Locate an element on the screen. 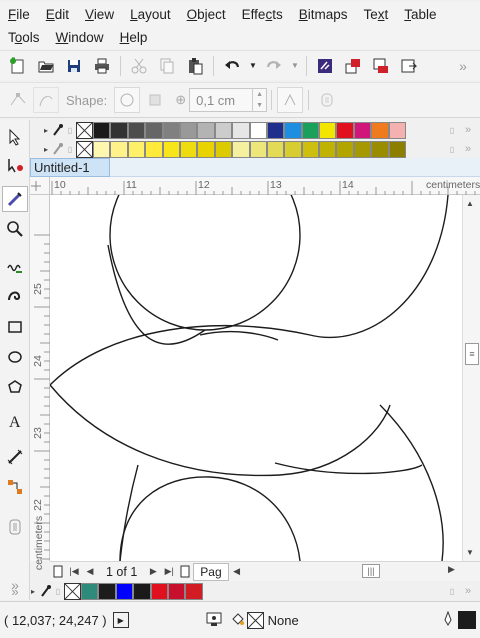 The image size is (480, 638). lower-right-arc-shape is located at coordinates (348, 468).